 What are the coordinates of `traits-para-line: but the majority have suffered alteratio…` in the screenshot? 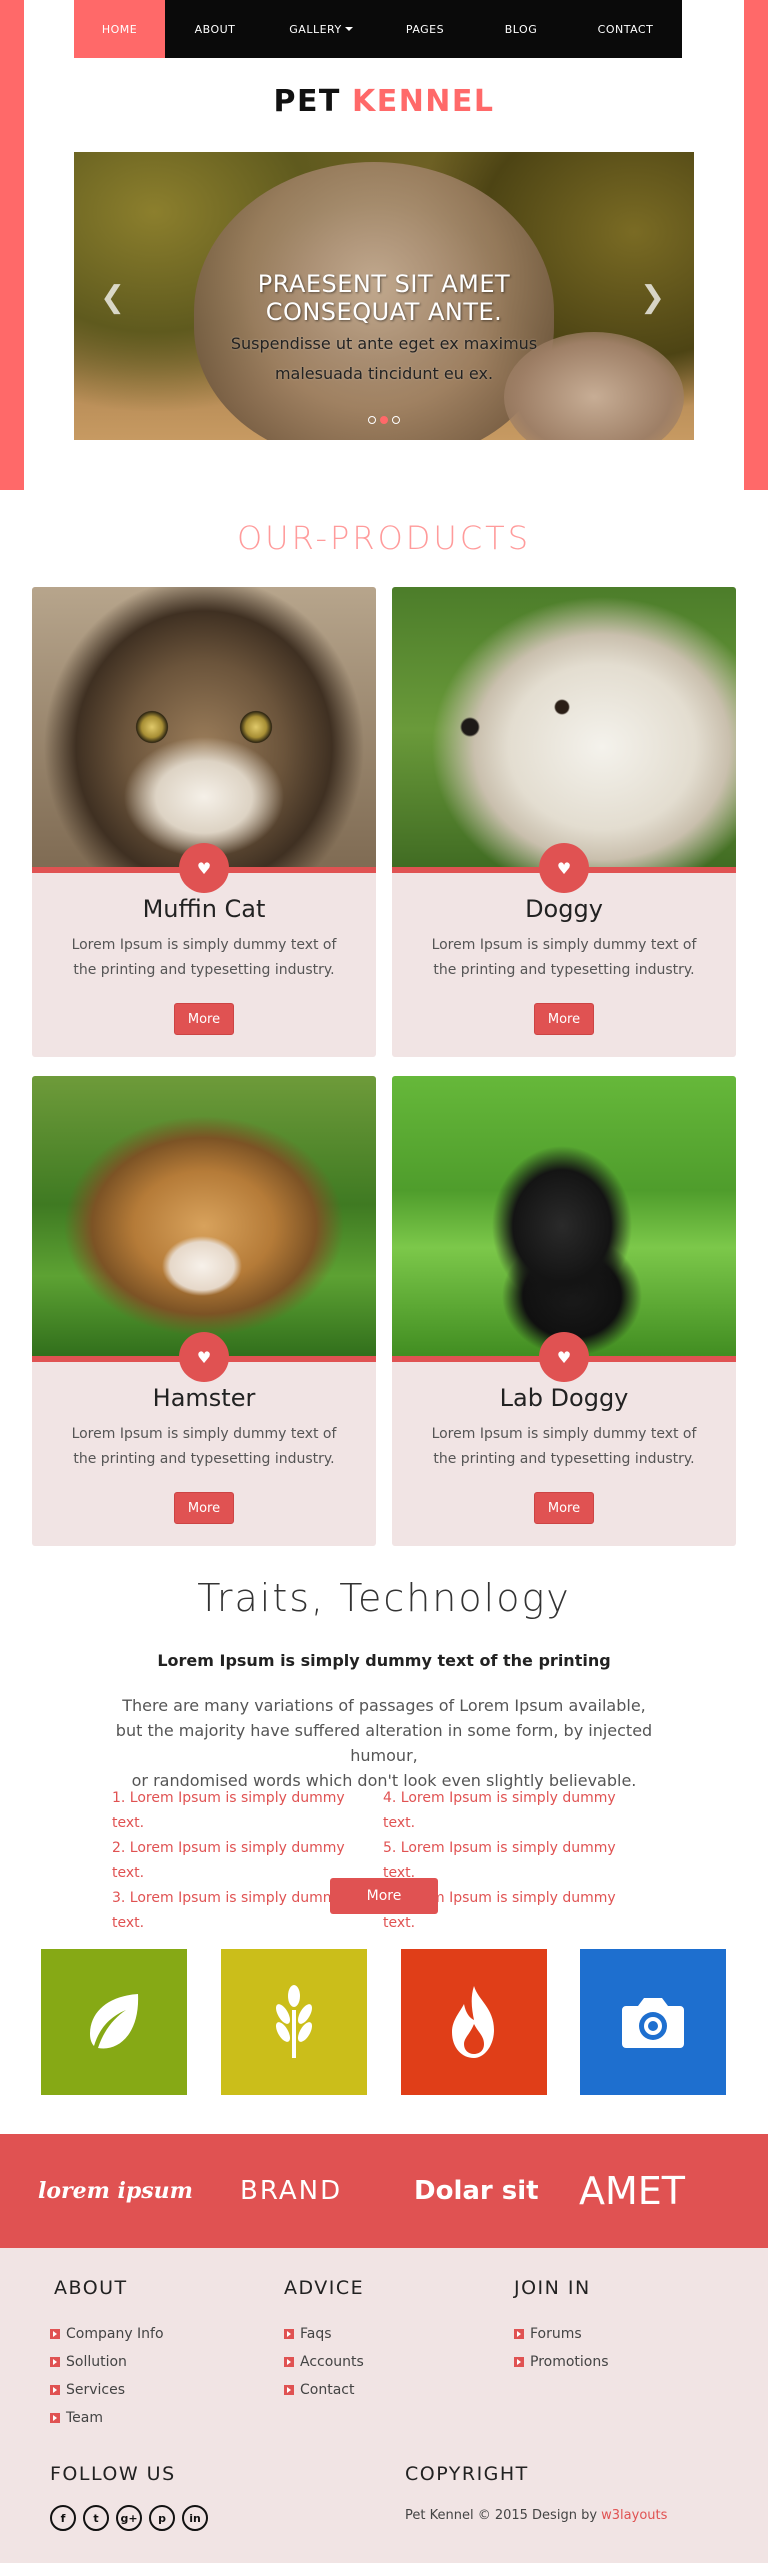 It's located at (384, 1743).